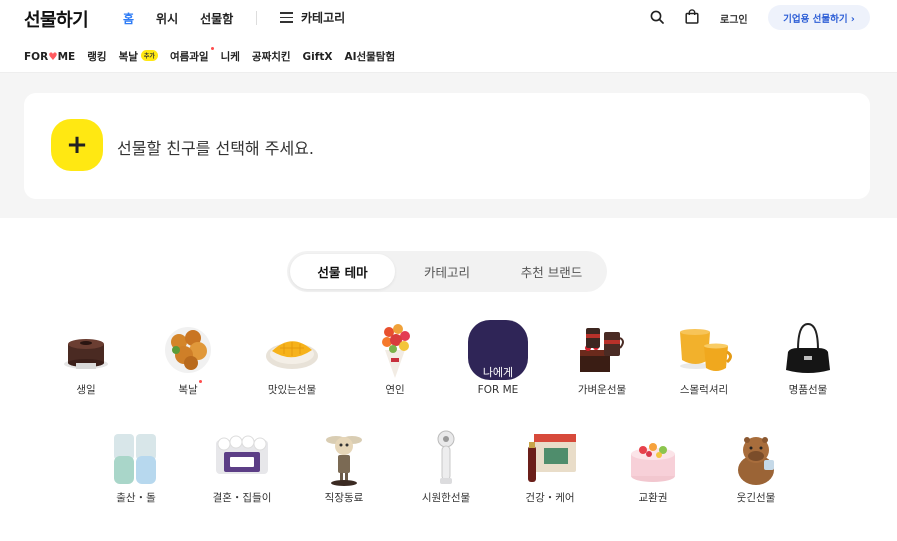 This screenshot has height=541, width=897. I want to click on baby-socks-icon, so click(135, 459).